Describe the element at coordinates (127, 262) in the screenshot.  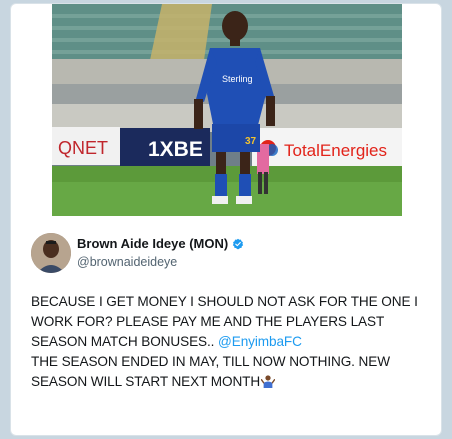
I see `author-handle: @brownaideideye` at that location.